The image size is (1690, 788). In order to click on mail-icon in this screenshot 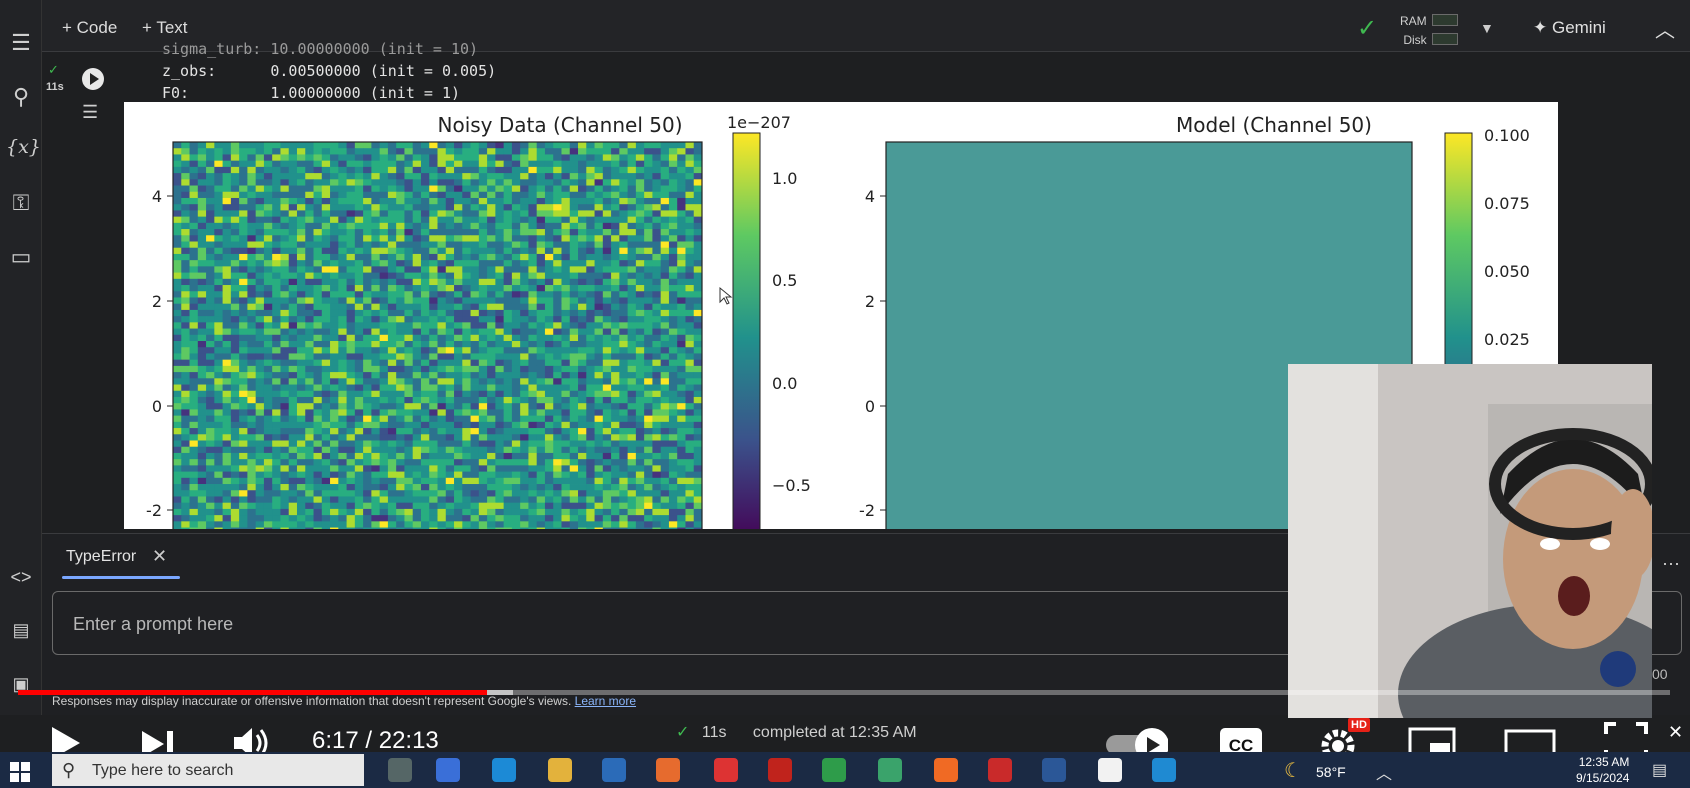, I will do `click(614, 770)`.